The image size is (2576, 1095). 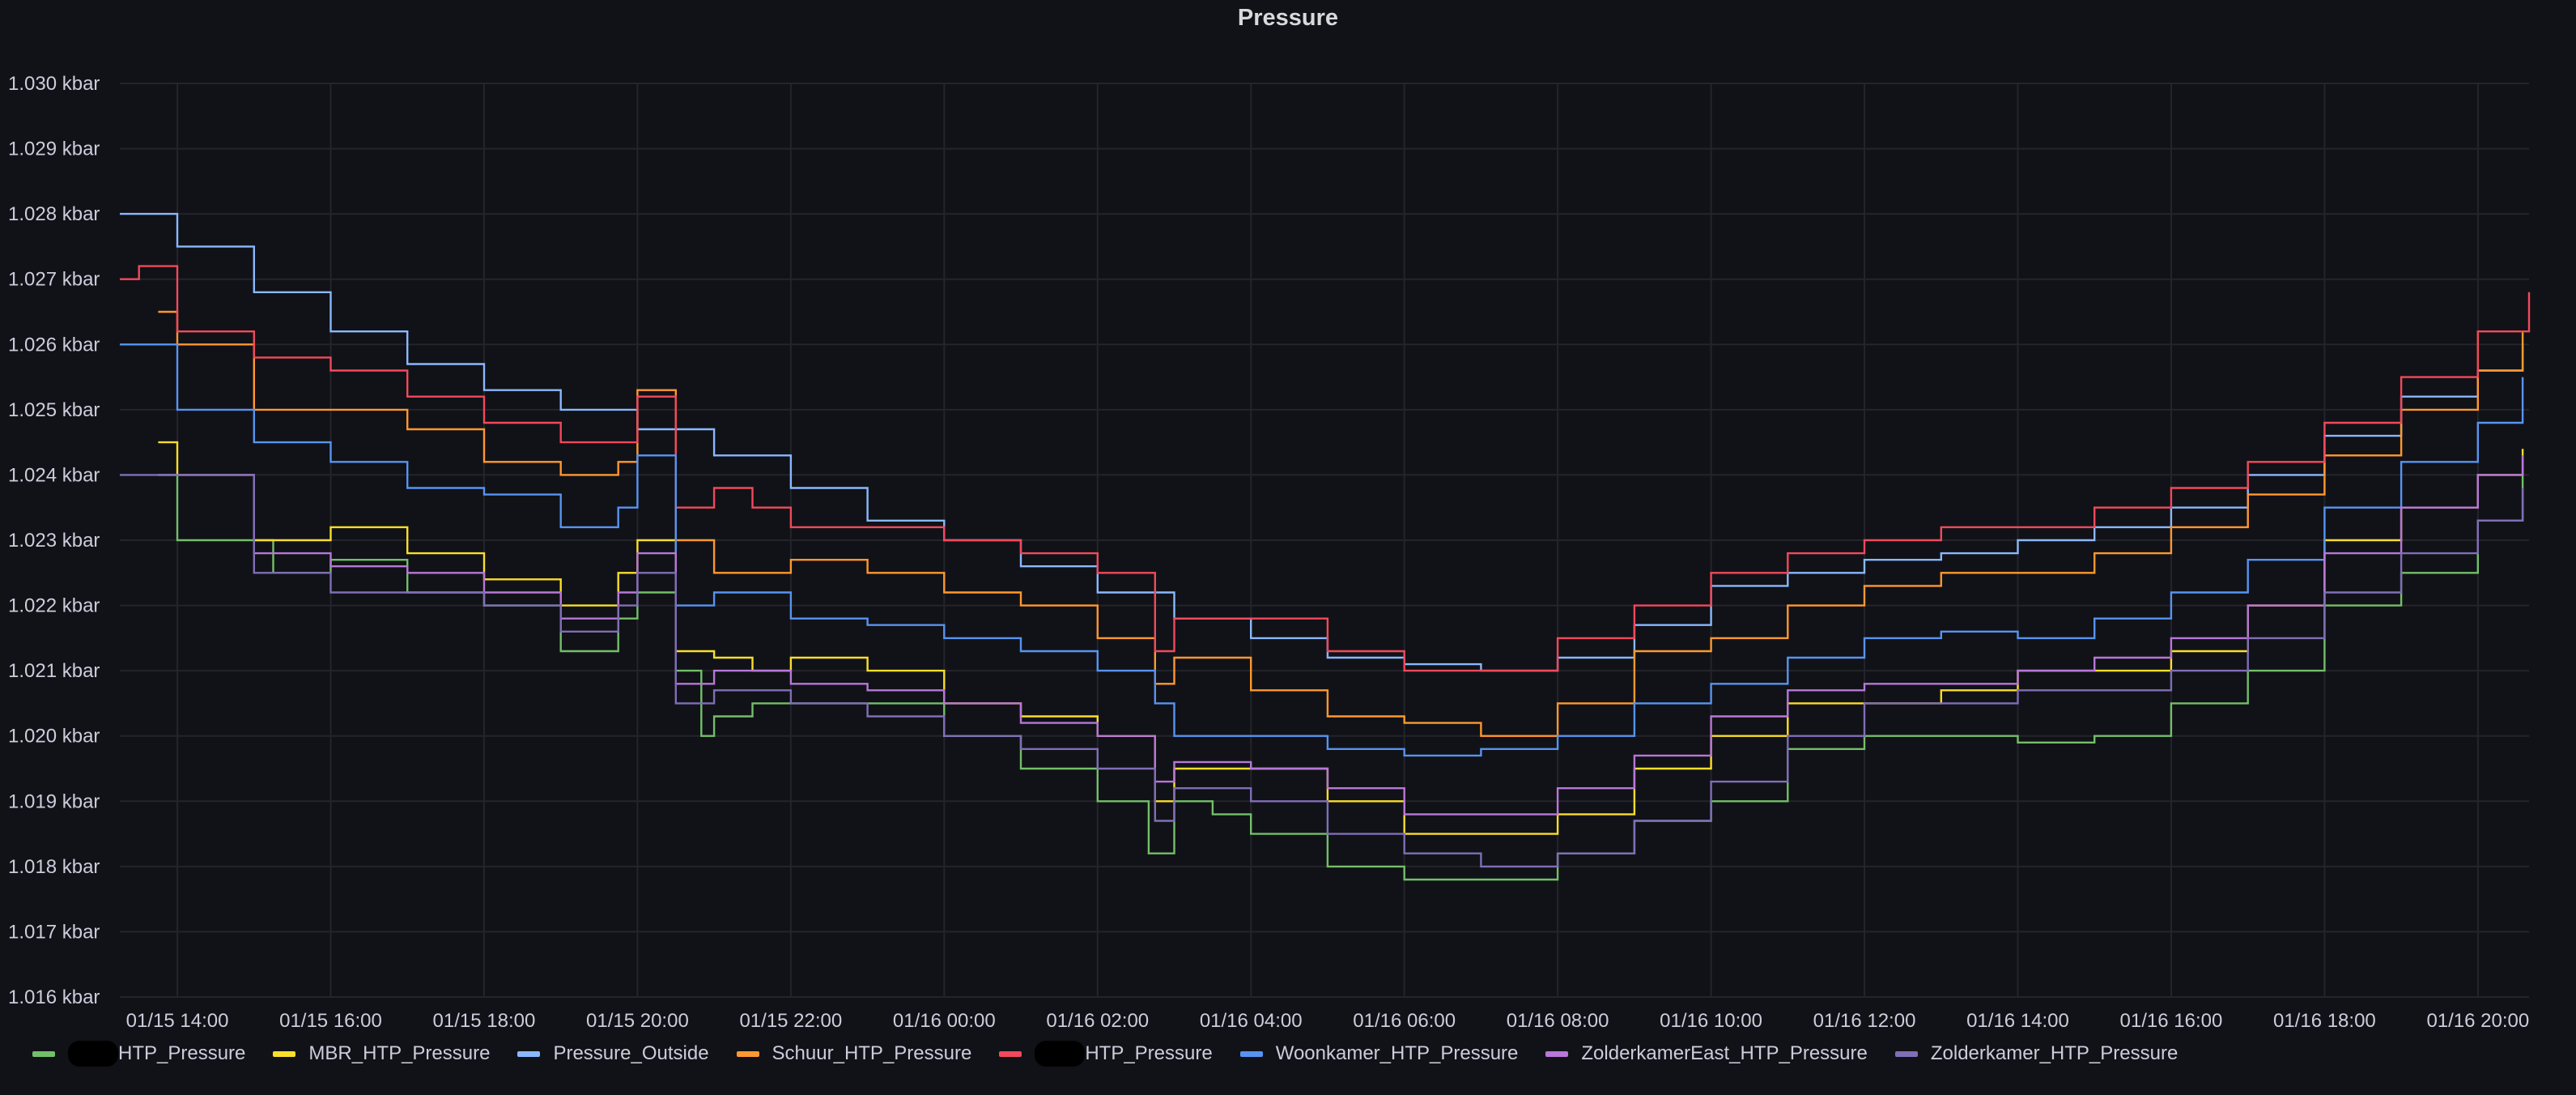 I want to click on x-tick-label: 01/16 02:00, so click(x=1097, y=1021).